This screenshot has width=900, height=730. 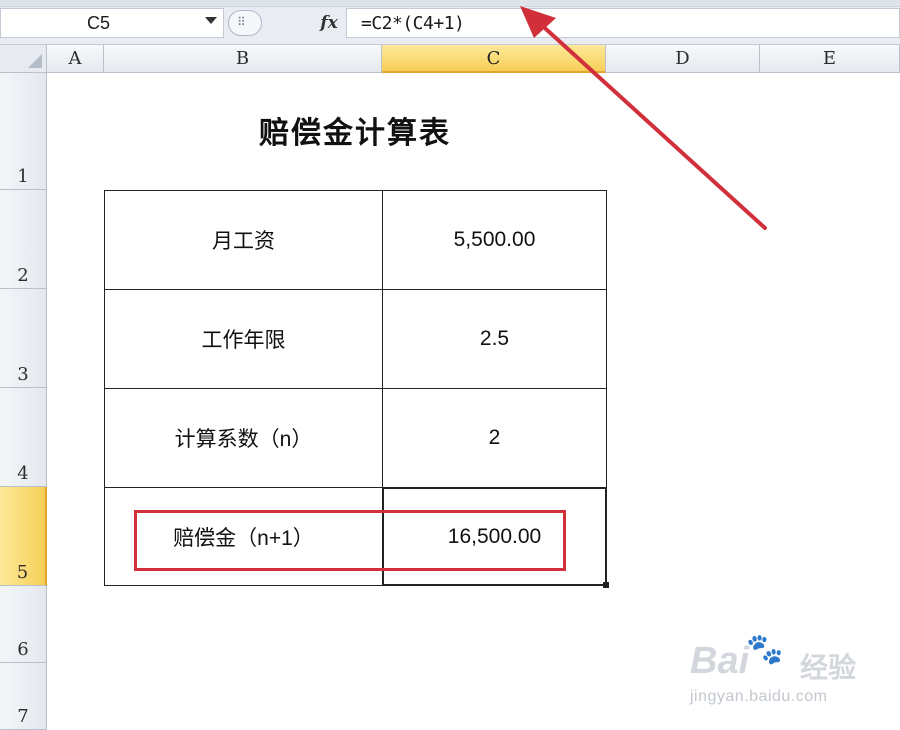 I want to click on watermark-url: jingyan.baidu.com, so click(x=759, y=696).